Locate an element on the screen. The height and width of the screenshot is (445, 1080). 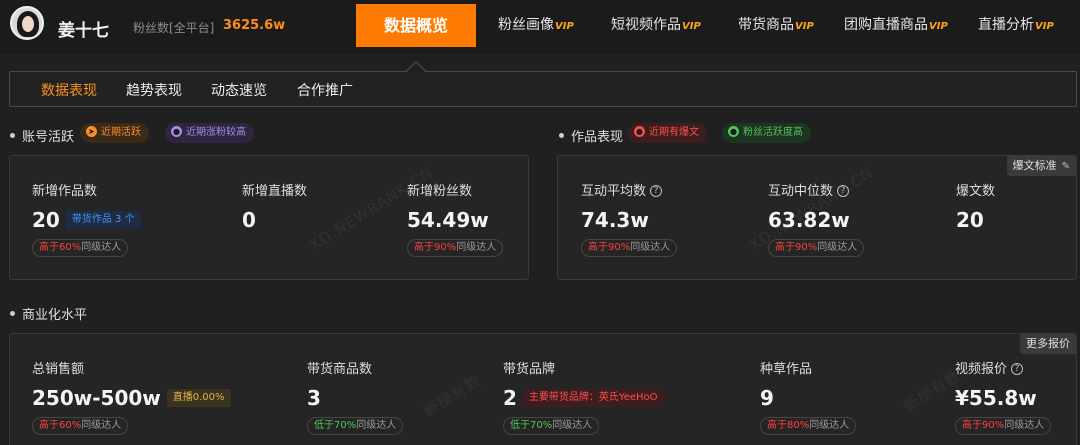
metric-label: 视频报价? is located at coordinates (1003, 367).